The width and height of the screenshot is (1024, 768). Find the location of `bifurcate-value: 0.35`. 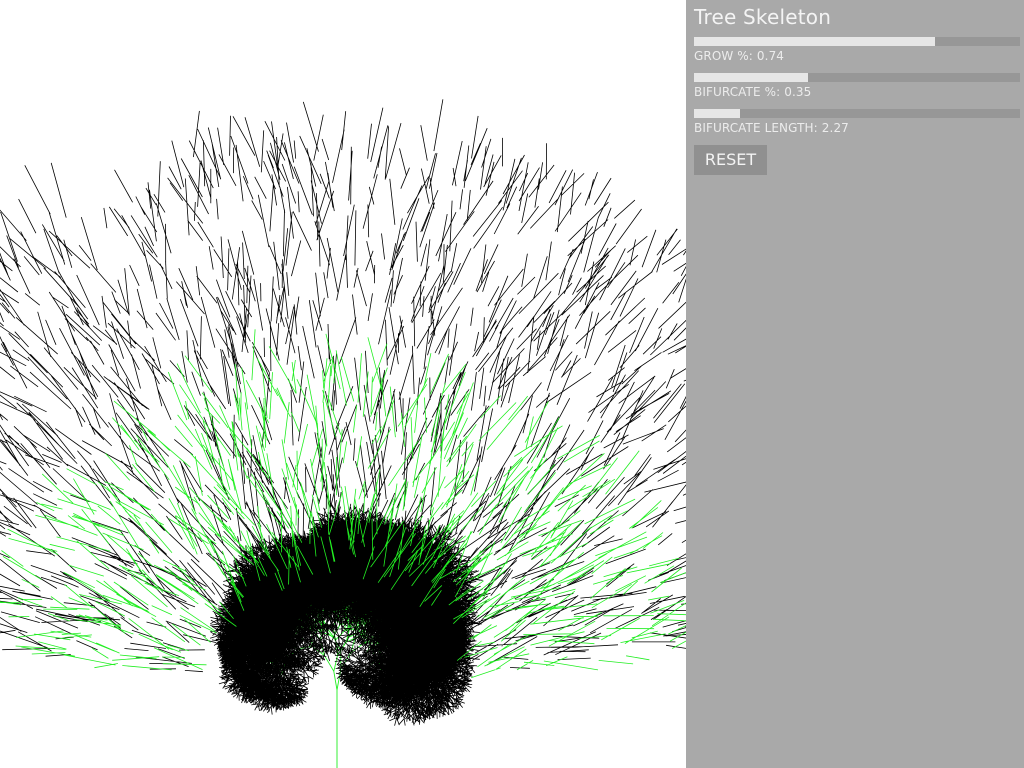

bifurcate-value: 0.35 is located at coordinates (798, 92).